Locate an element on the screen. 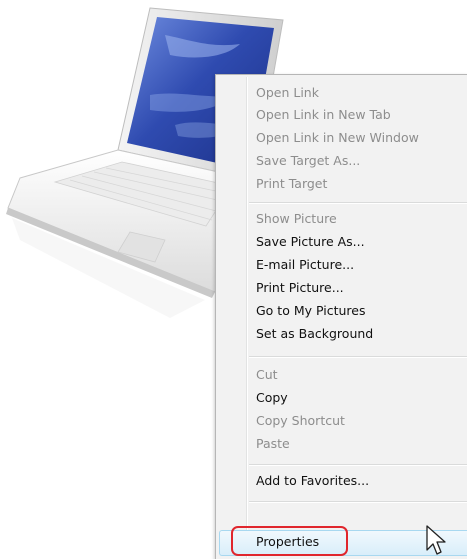  menu-item-cut: Cut is located at coordinates (267, 375).